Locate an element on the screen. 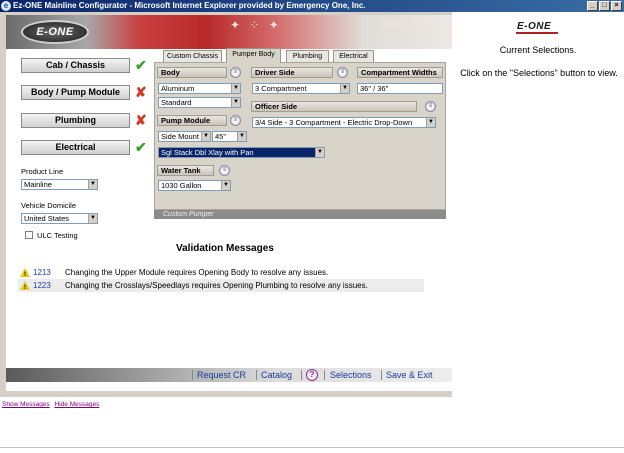 Image resolution: width=624 pixels, height=453 pixels. pump-module-info-icon: ≡ is located at coordinates (235, 120).